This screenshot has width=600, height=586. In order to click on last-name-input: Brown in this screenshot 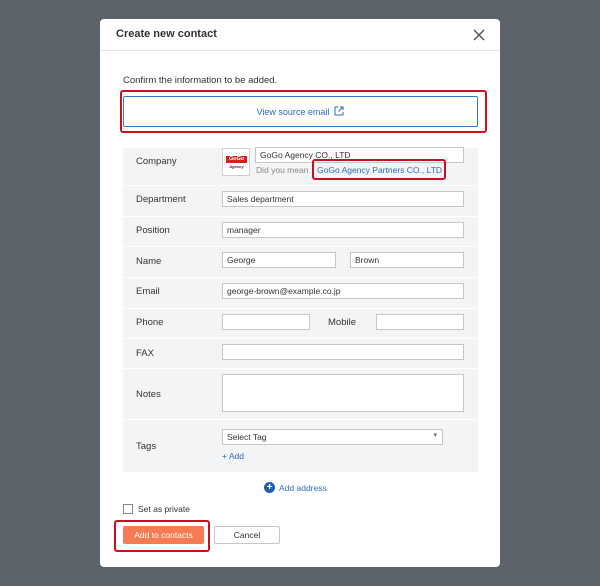, I will do `click(407, 260)`.